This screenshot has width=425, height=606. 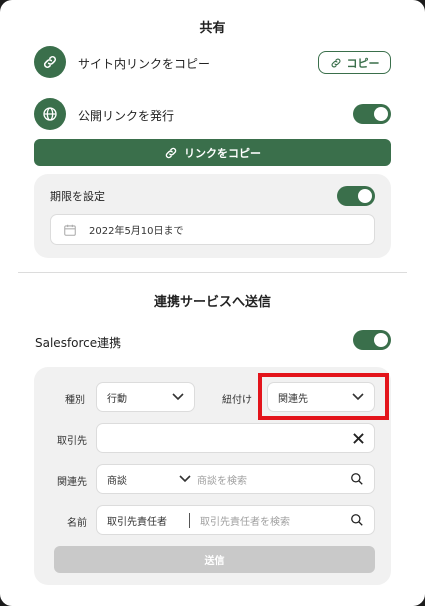 I want to click on public-link-label: 公開リンクを発行, so click(x=126, y=116).